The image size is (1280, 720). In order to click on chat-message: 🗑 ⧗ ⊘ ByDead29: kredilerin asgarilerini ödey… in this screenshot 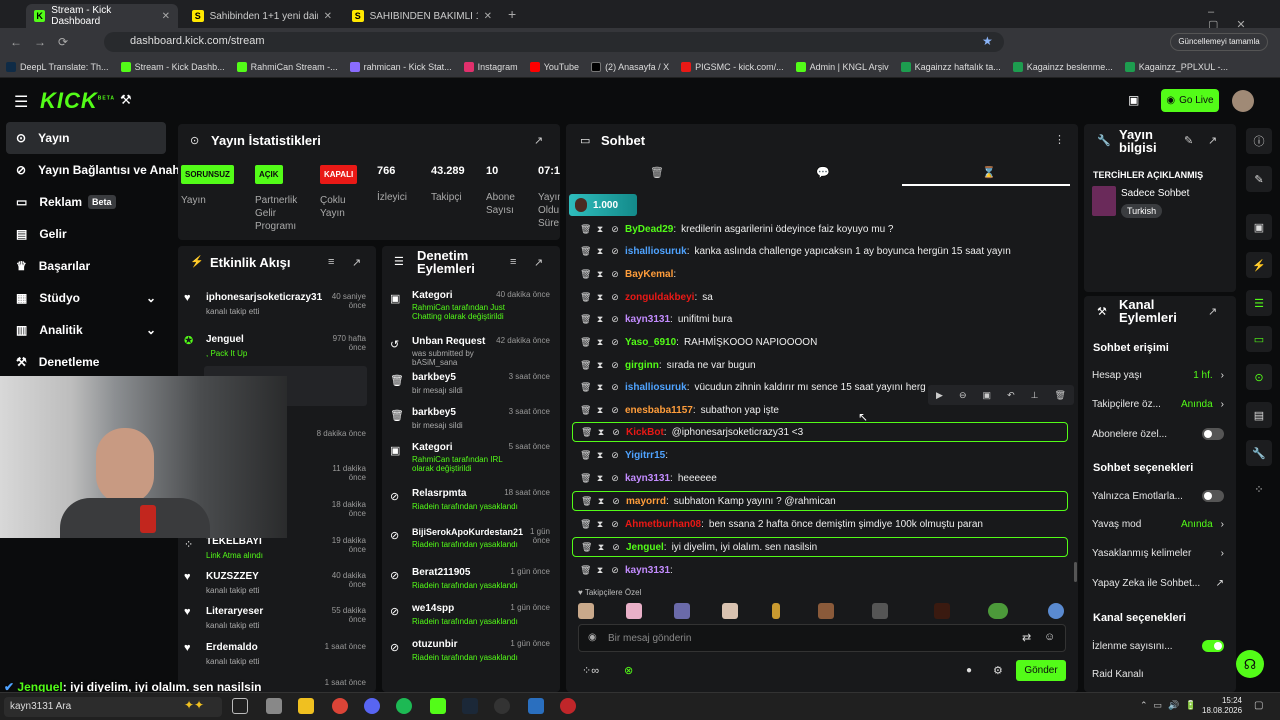, I will do `click(820, 229)`.